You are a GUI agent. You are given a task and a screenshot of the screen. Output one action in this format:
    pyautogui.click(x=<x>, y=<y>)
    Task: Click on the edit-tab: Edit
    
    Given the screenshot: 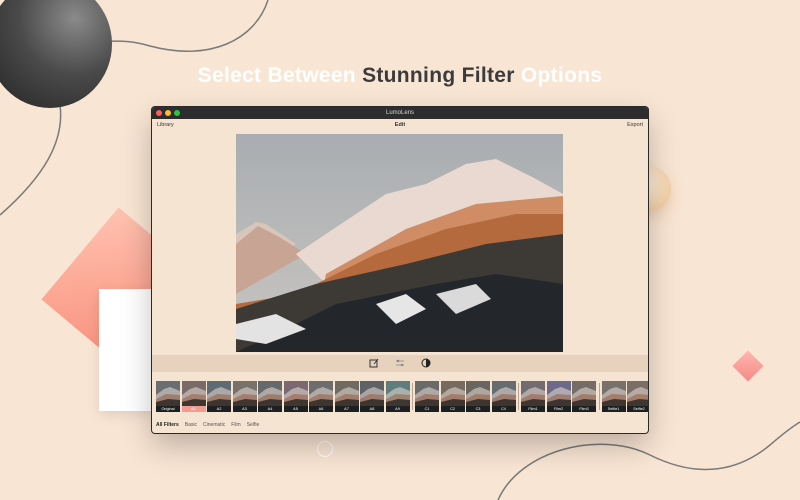 What is the action you would take?
    pyautogui.click(x=400, y=125)
    